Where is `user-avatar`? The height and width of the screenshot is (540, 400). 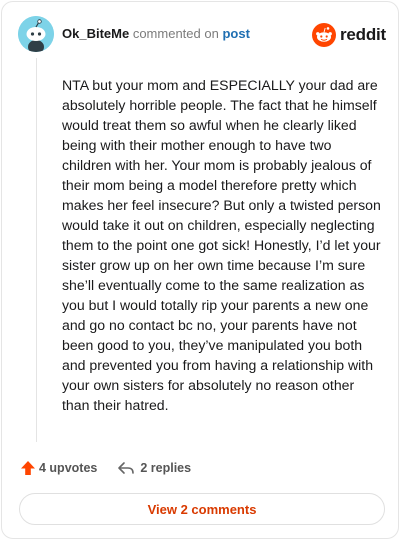
user-avatar is located at coordinates (36, 34).